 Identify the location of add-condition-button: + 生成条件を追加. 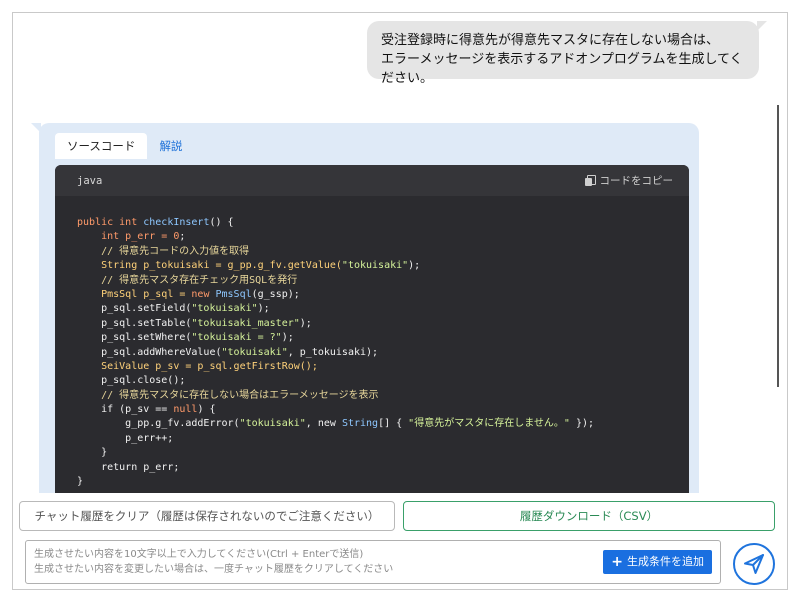
(657, 562).